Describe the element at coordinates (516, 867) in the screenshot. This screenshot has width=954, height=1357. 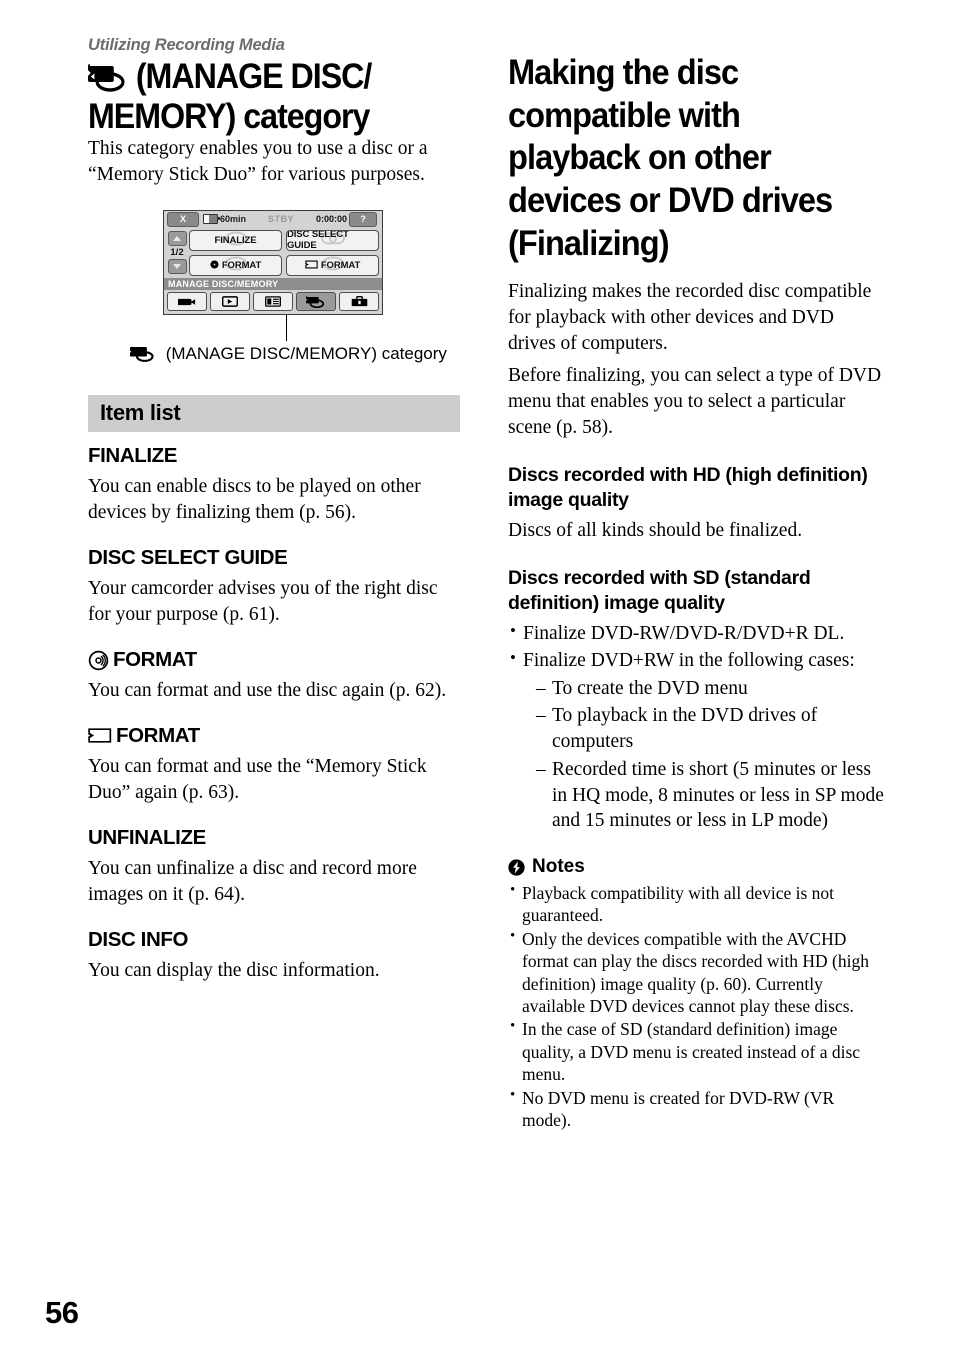
I see `note-flash-icon` at that location.